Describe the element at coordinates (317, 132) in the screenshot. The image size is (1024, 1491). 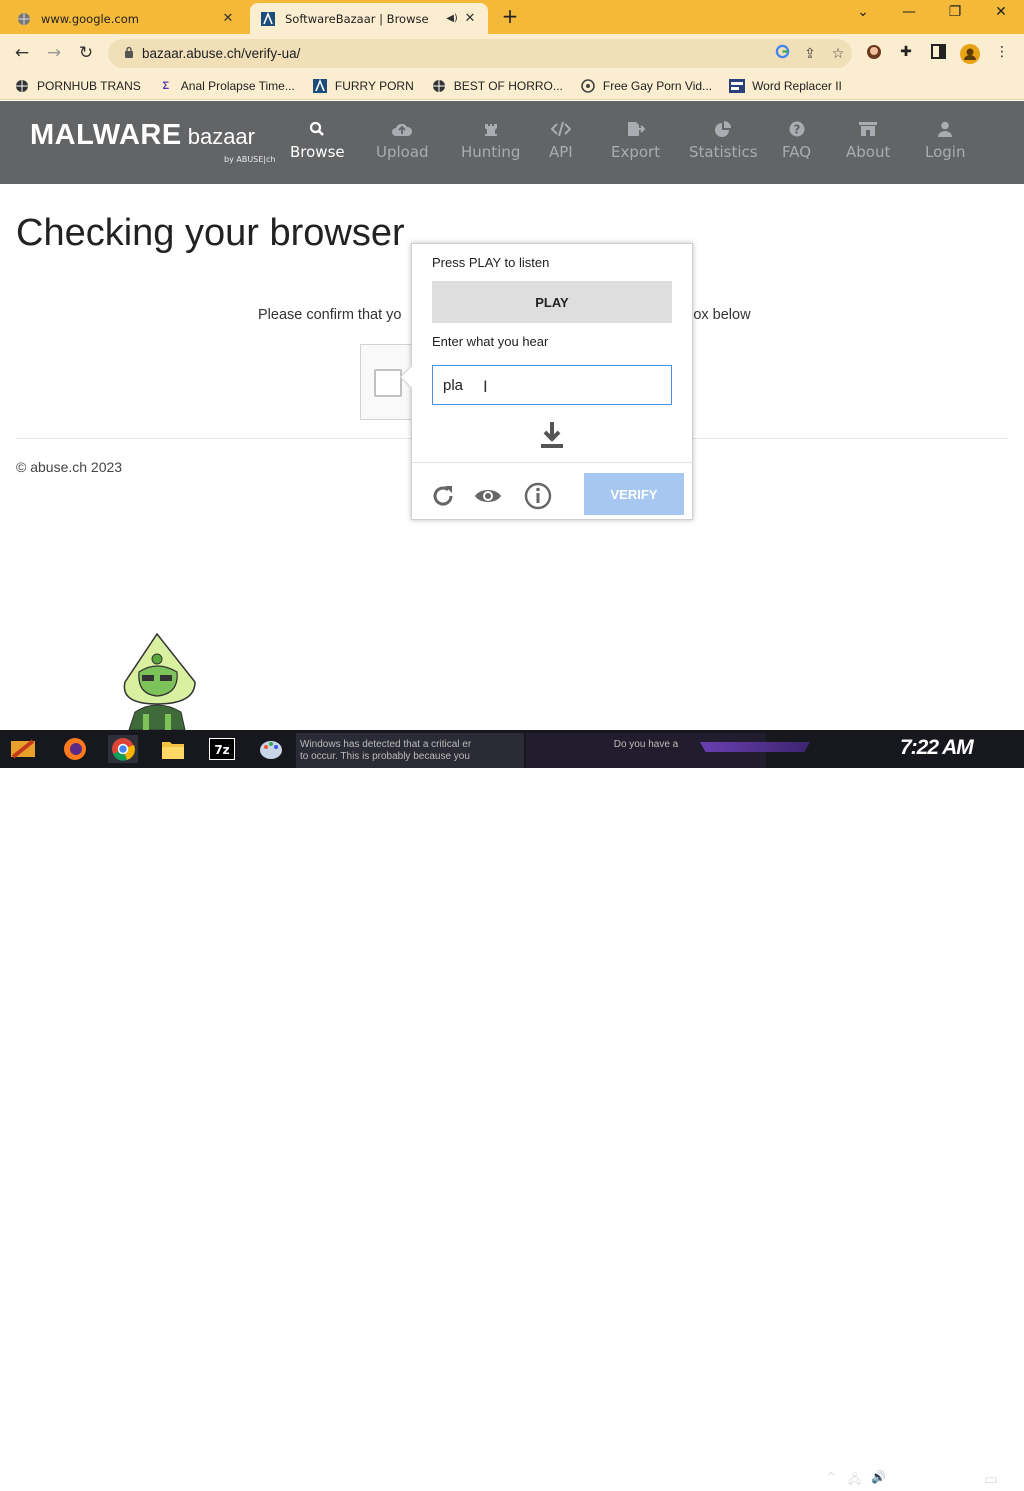
I see `search-icon` at that location.